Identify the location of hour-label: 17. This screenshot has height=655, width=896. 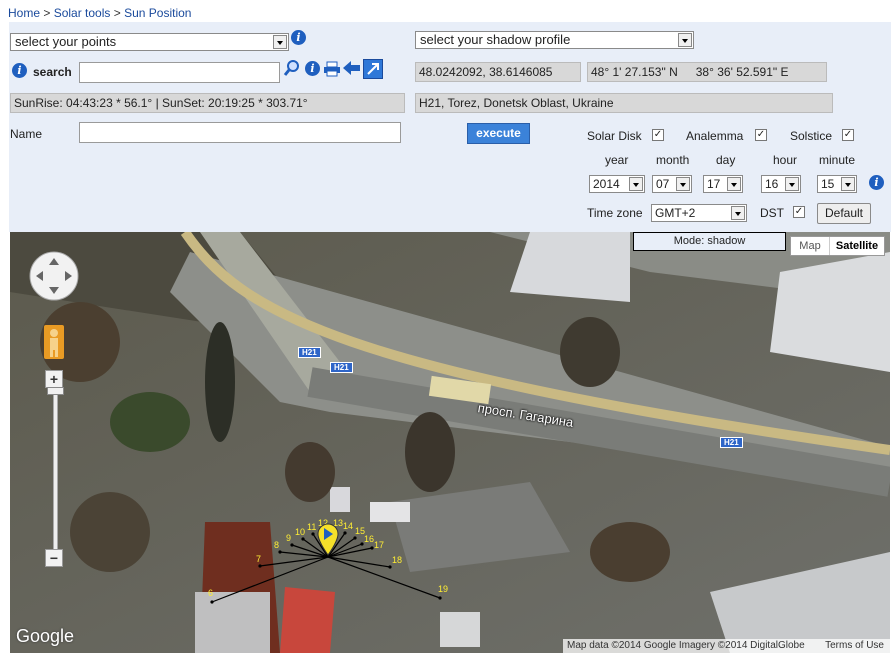
(379, 545).